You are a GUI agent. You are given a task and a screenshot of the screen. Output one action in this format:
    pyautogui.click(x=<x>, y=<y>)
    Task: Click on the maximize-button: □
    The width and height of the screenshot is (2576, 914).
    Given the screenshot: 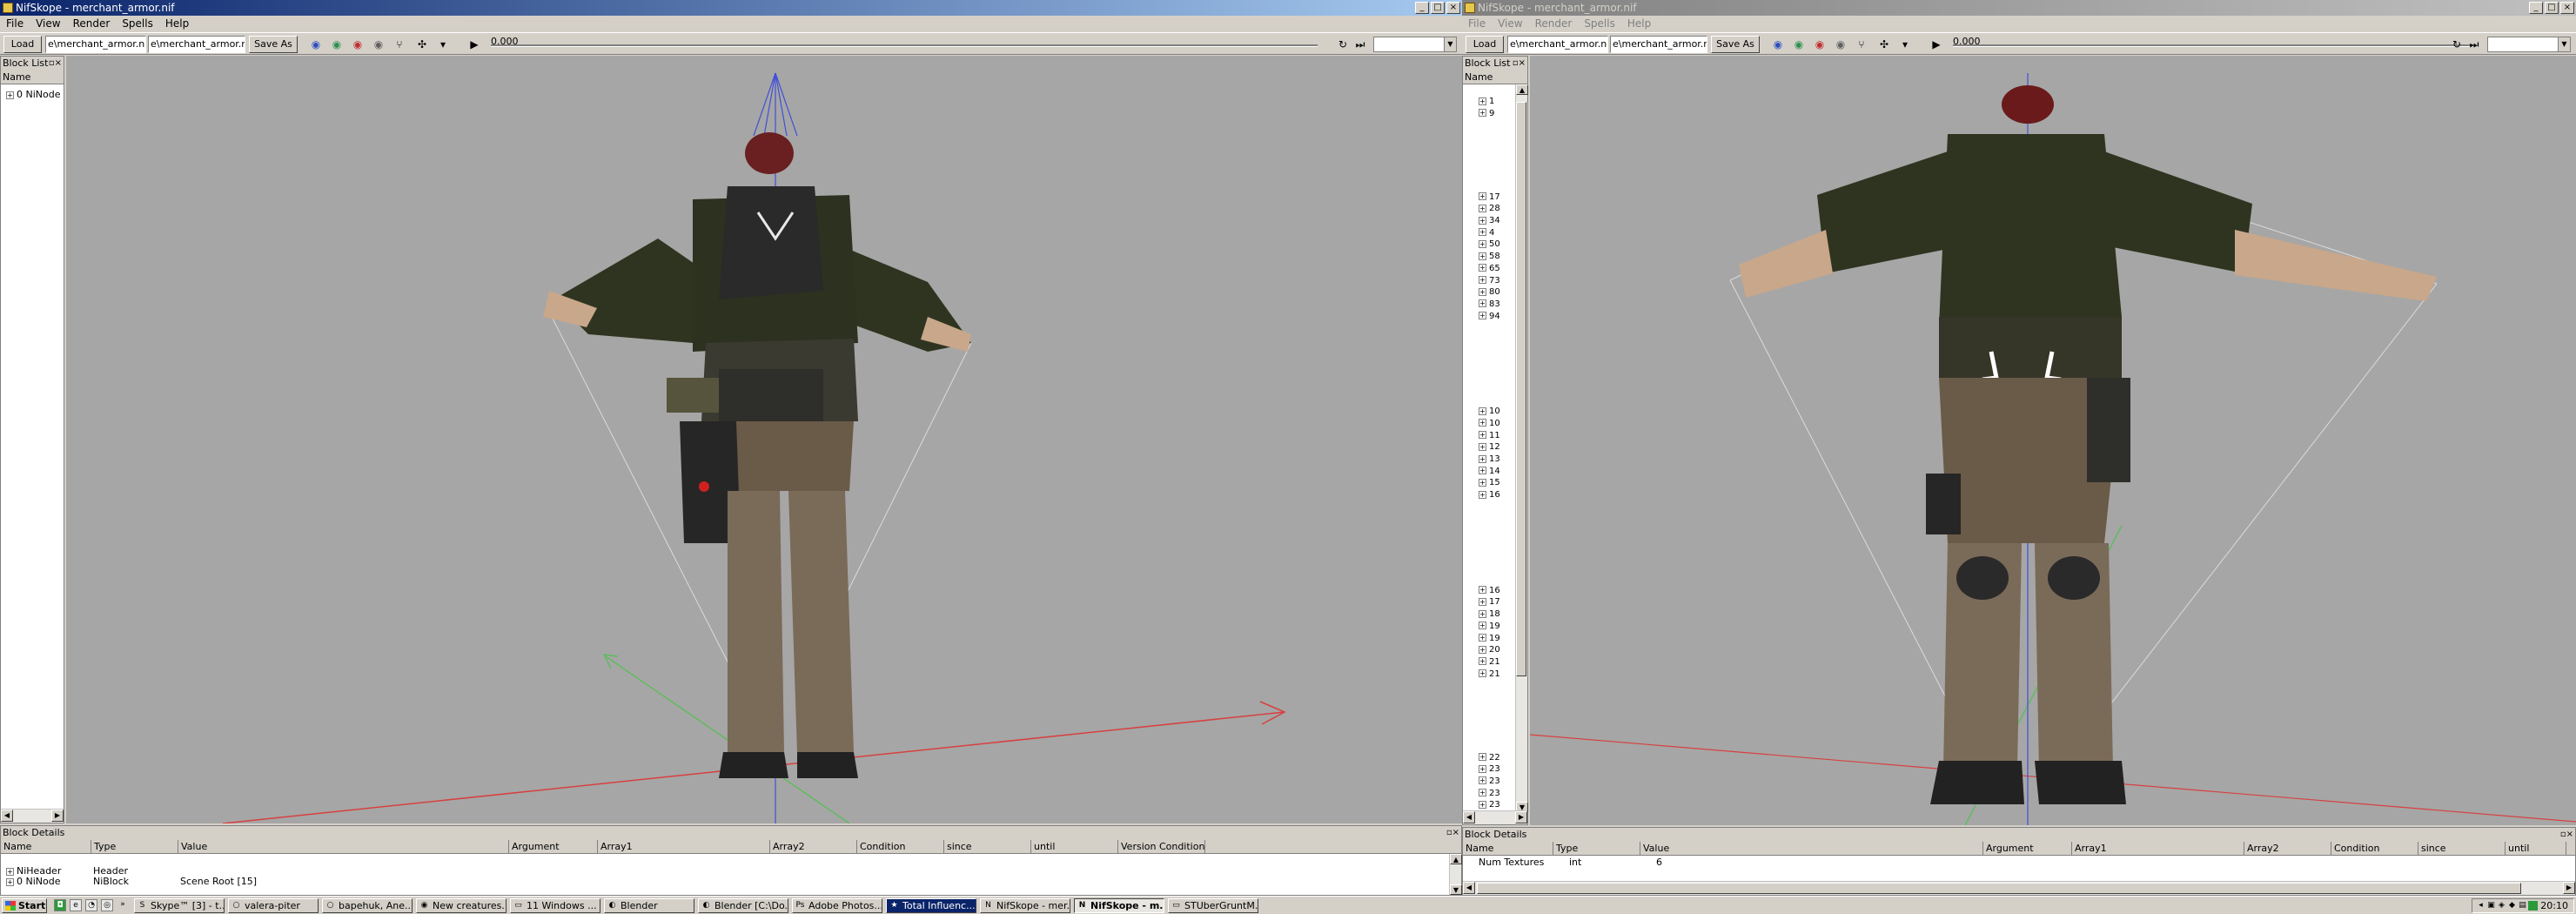 What is the action you would take?
    pyautogui.click(x=1438, y=8)
    